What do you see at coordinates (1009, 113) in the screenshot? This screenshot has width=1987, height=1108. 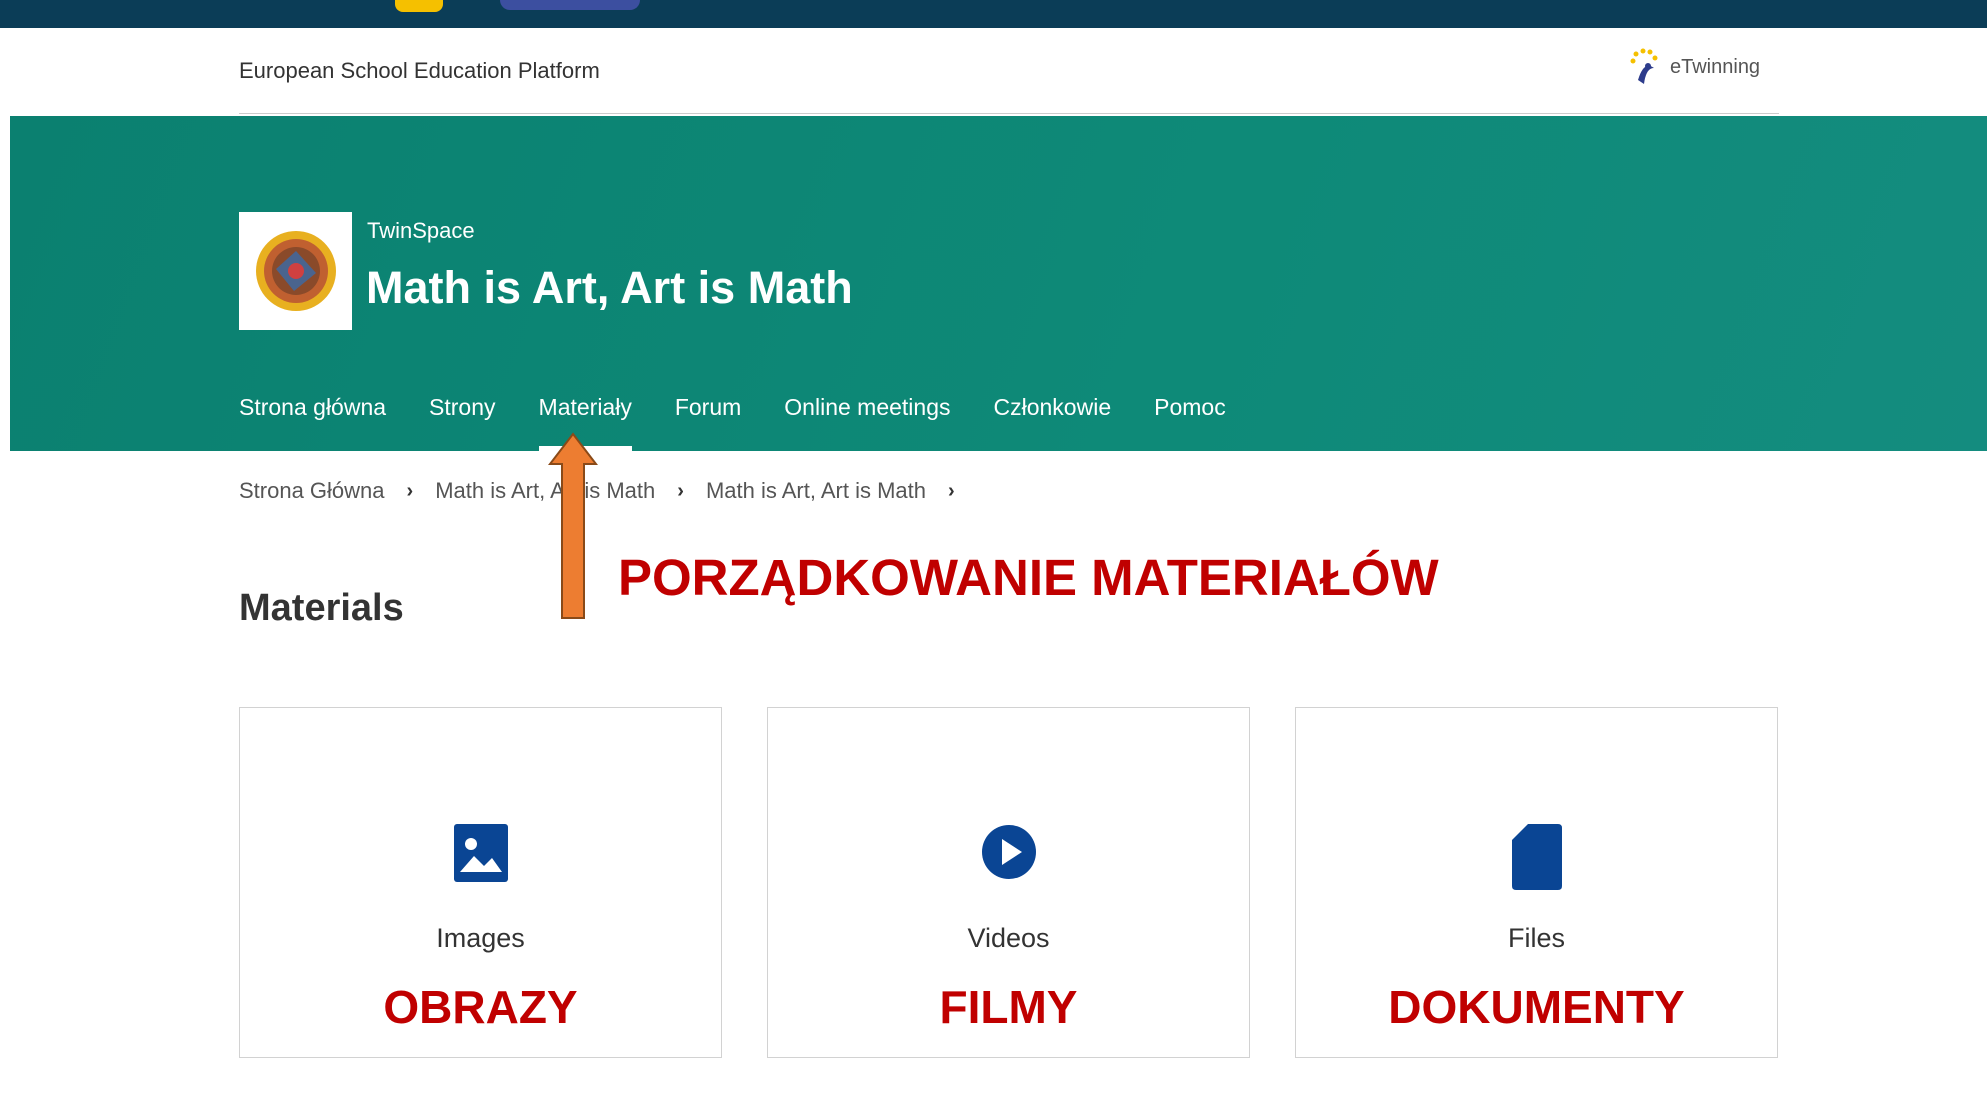 I see `header-divider` at bounding box center [1009, 113].